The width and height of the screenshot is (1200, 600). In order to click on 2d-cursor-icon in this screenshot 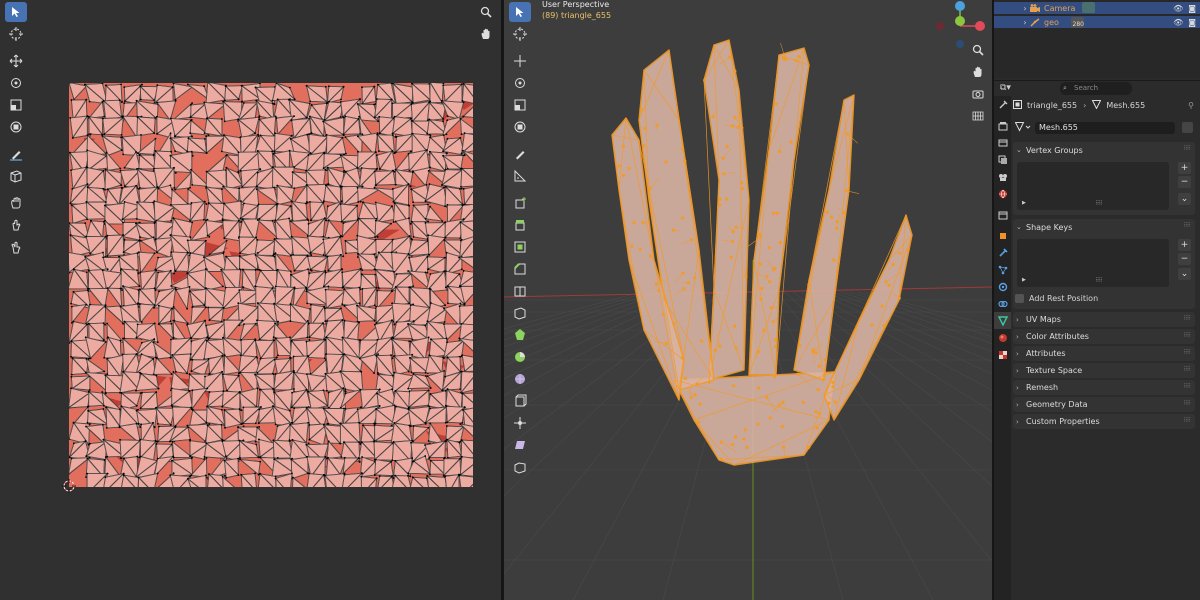, I will do `click(69, 486)`.